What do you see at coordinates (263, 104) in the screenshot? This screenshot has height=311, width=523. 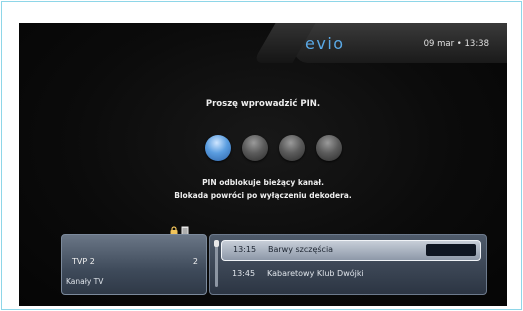 I see `pin-prompt: Proszę wprowadzić PIN.` at bounding box center [263, 104].